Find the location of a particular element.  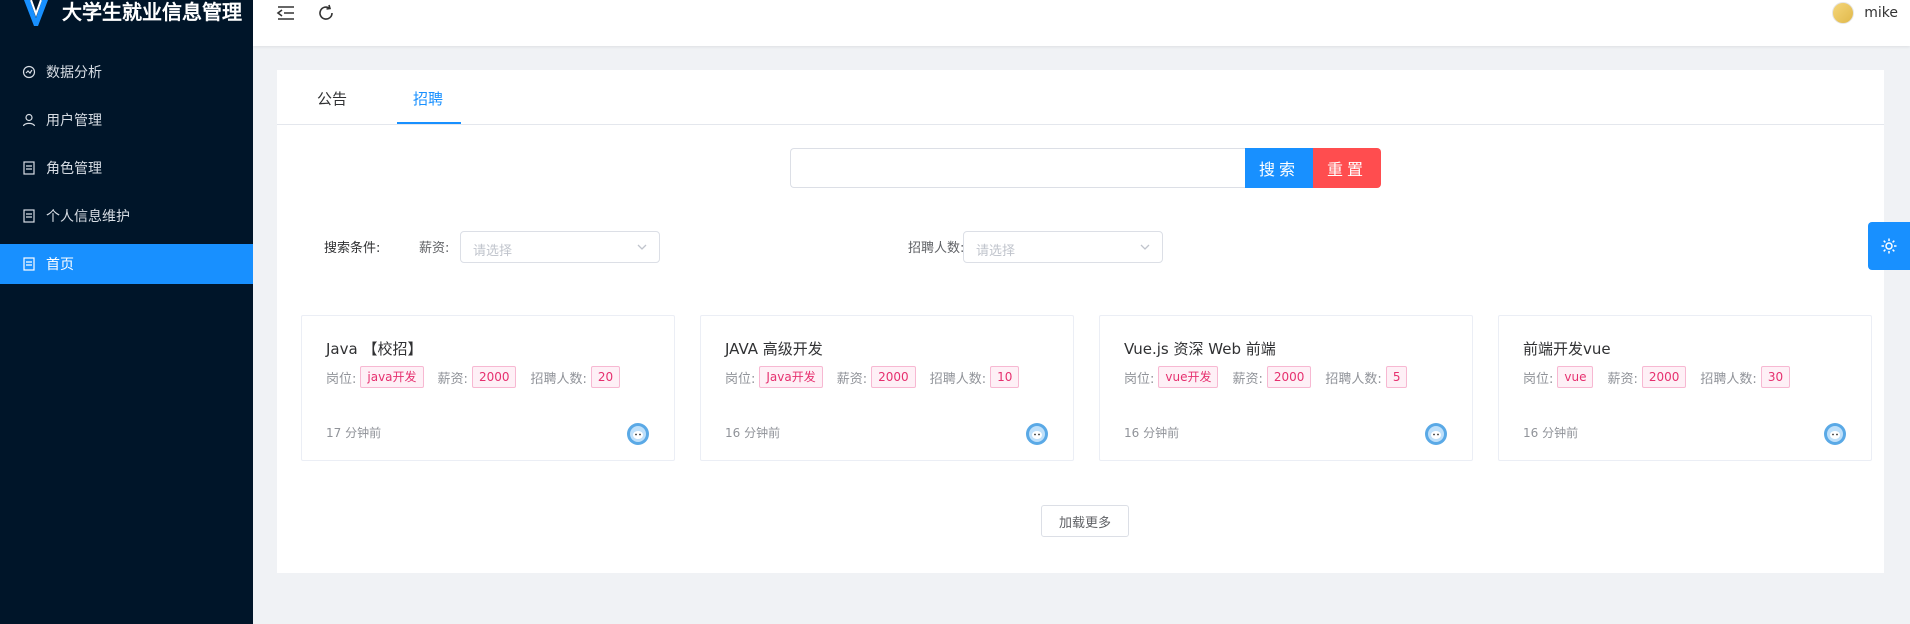

count-select: 请选择 is located at coordinates (1063, 247).